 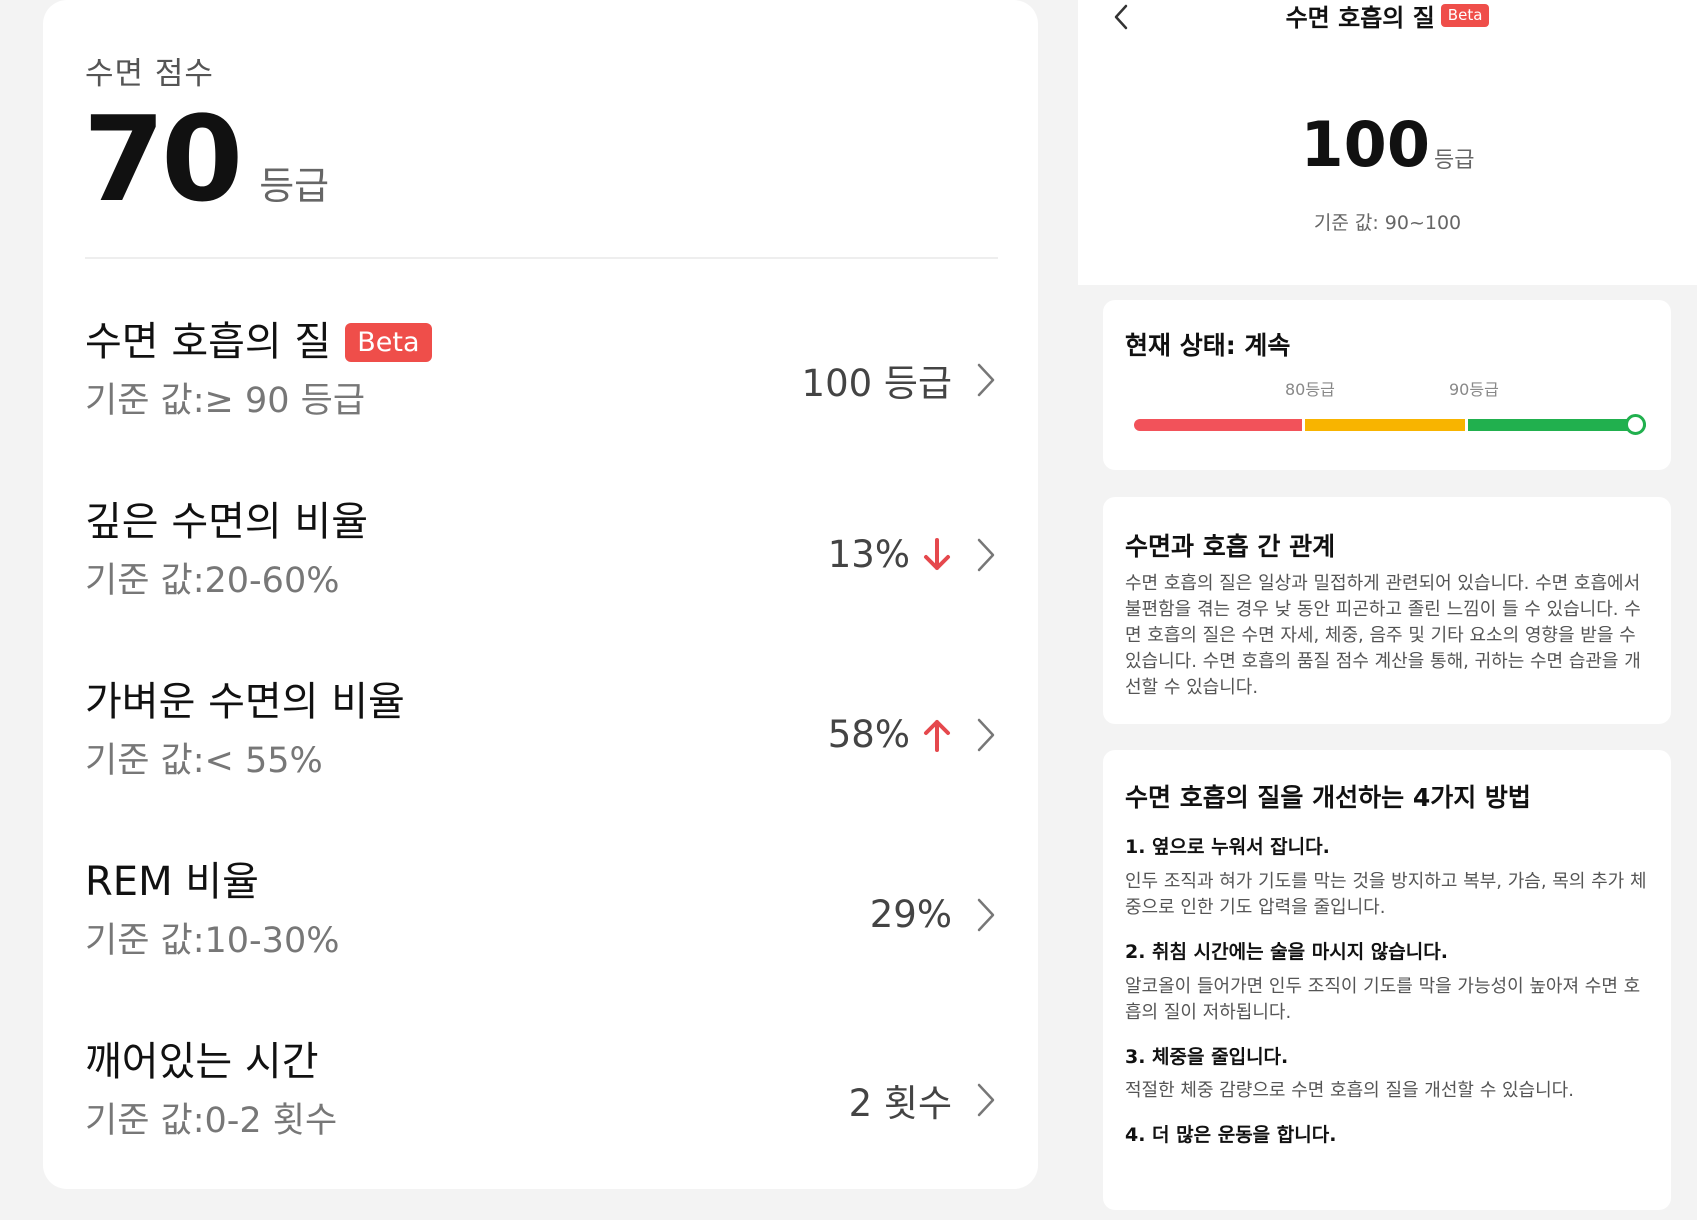 What do you see at coordinates (1454, 160) in the screenshot?
I see `detail-score-unit: 등급` at bounding box center [1454, 160].